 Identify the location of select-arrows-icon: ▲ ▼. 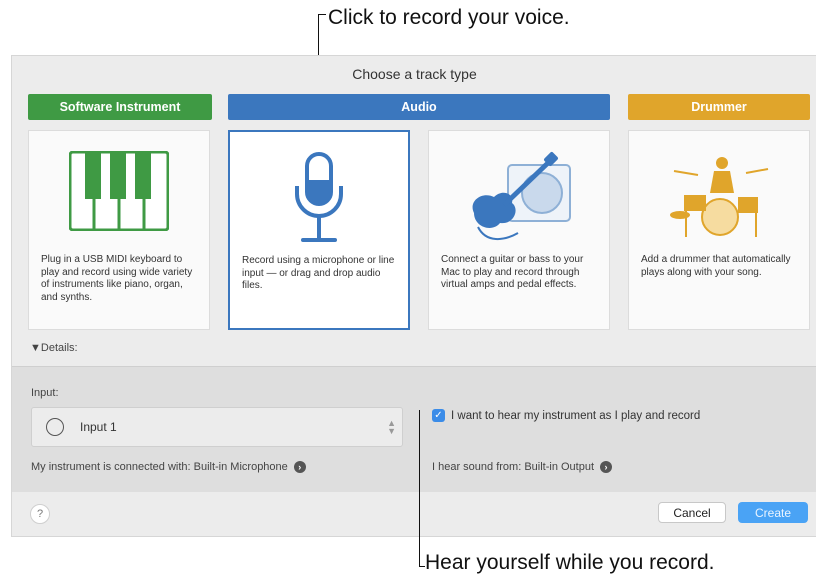
(391, 427).